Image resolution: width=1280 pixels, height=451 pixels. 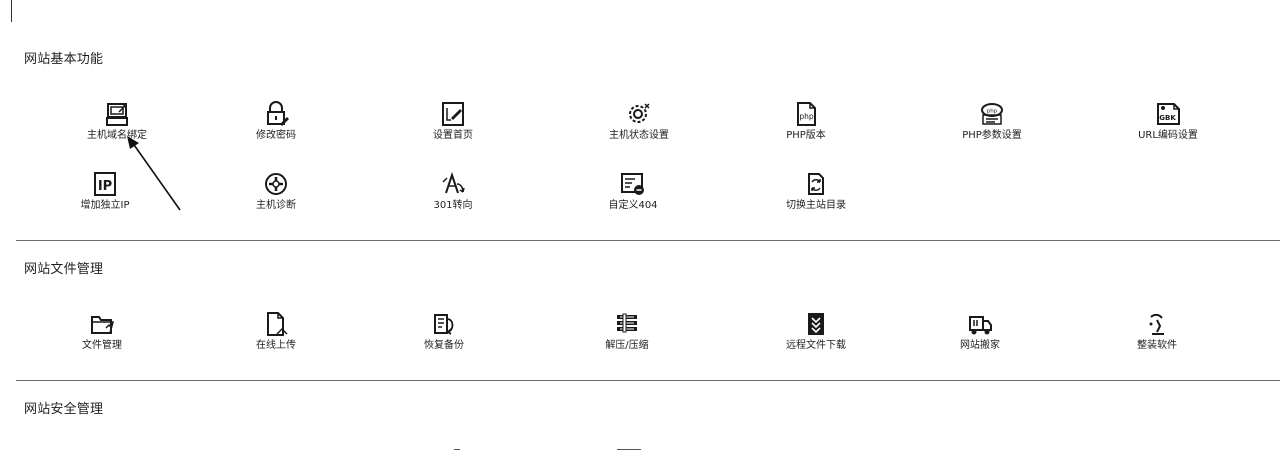 What do you see at coordinates (639, 135) in the screenshot?
I see `tile-label: 主机状态设置` at bounding box center [639, 135].